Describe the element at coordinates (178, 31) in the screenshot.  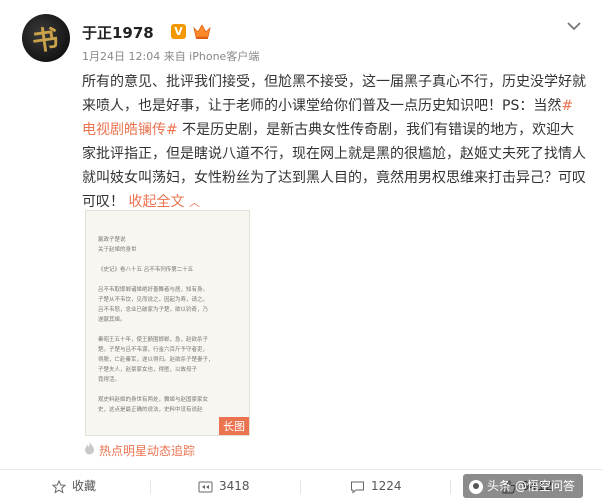
I see `verified-badge-icon: V` at that location.